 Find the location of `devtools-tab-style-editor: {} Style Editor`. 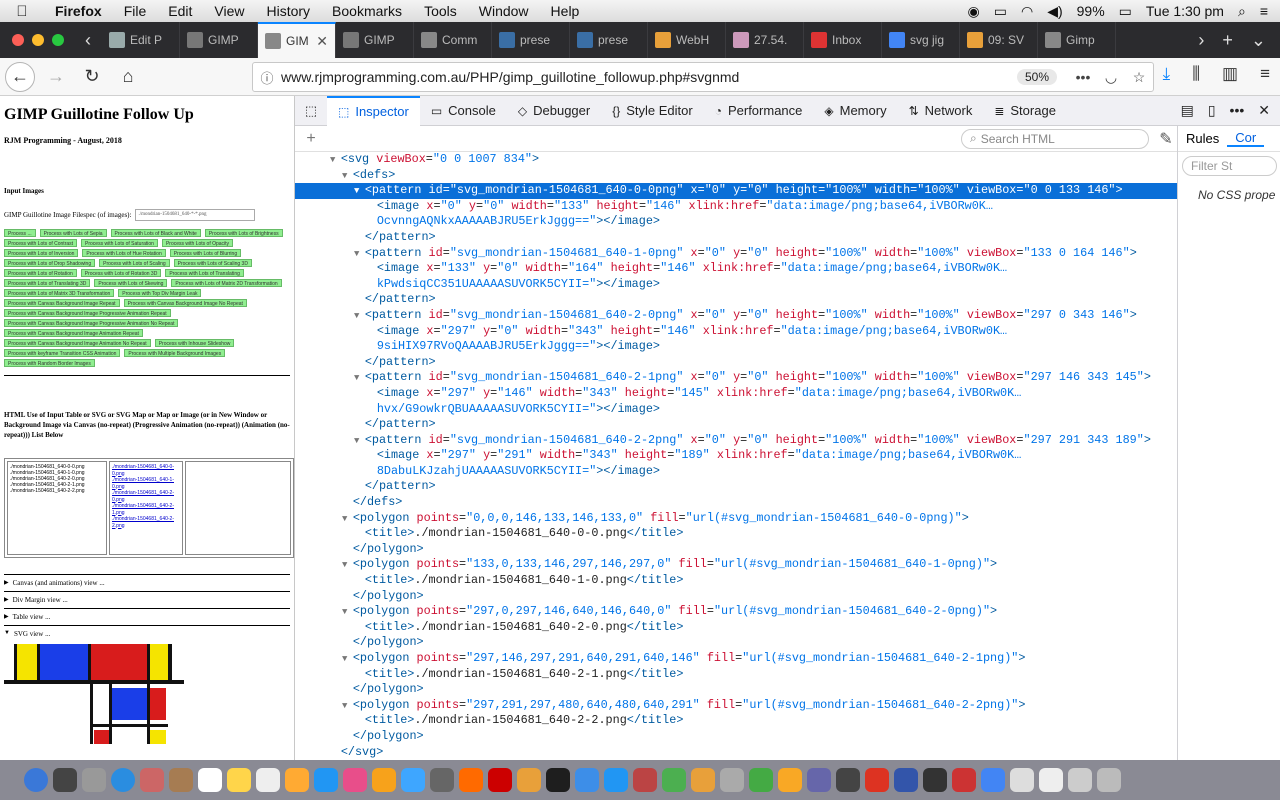

devtools-tab-style-editor: {} Style Editor is located at coordinates (652, 111).